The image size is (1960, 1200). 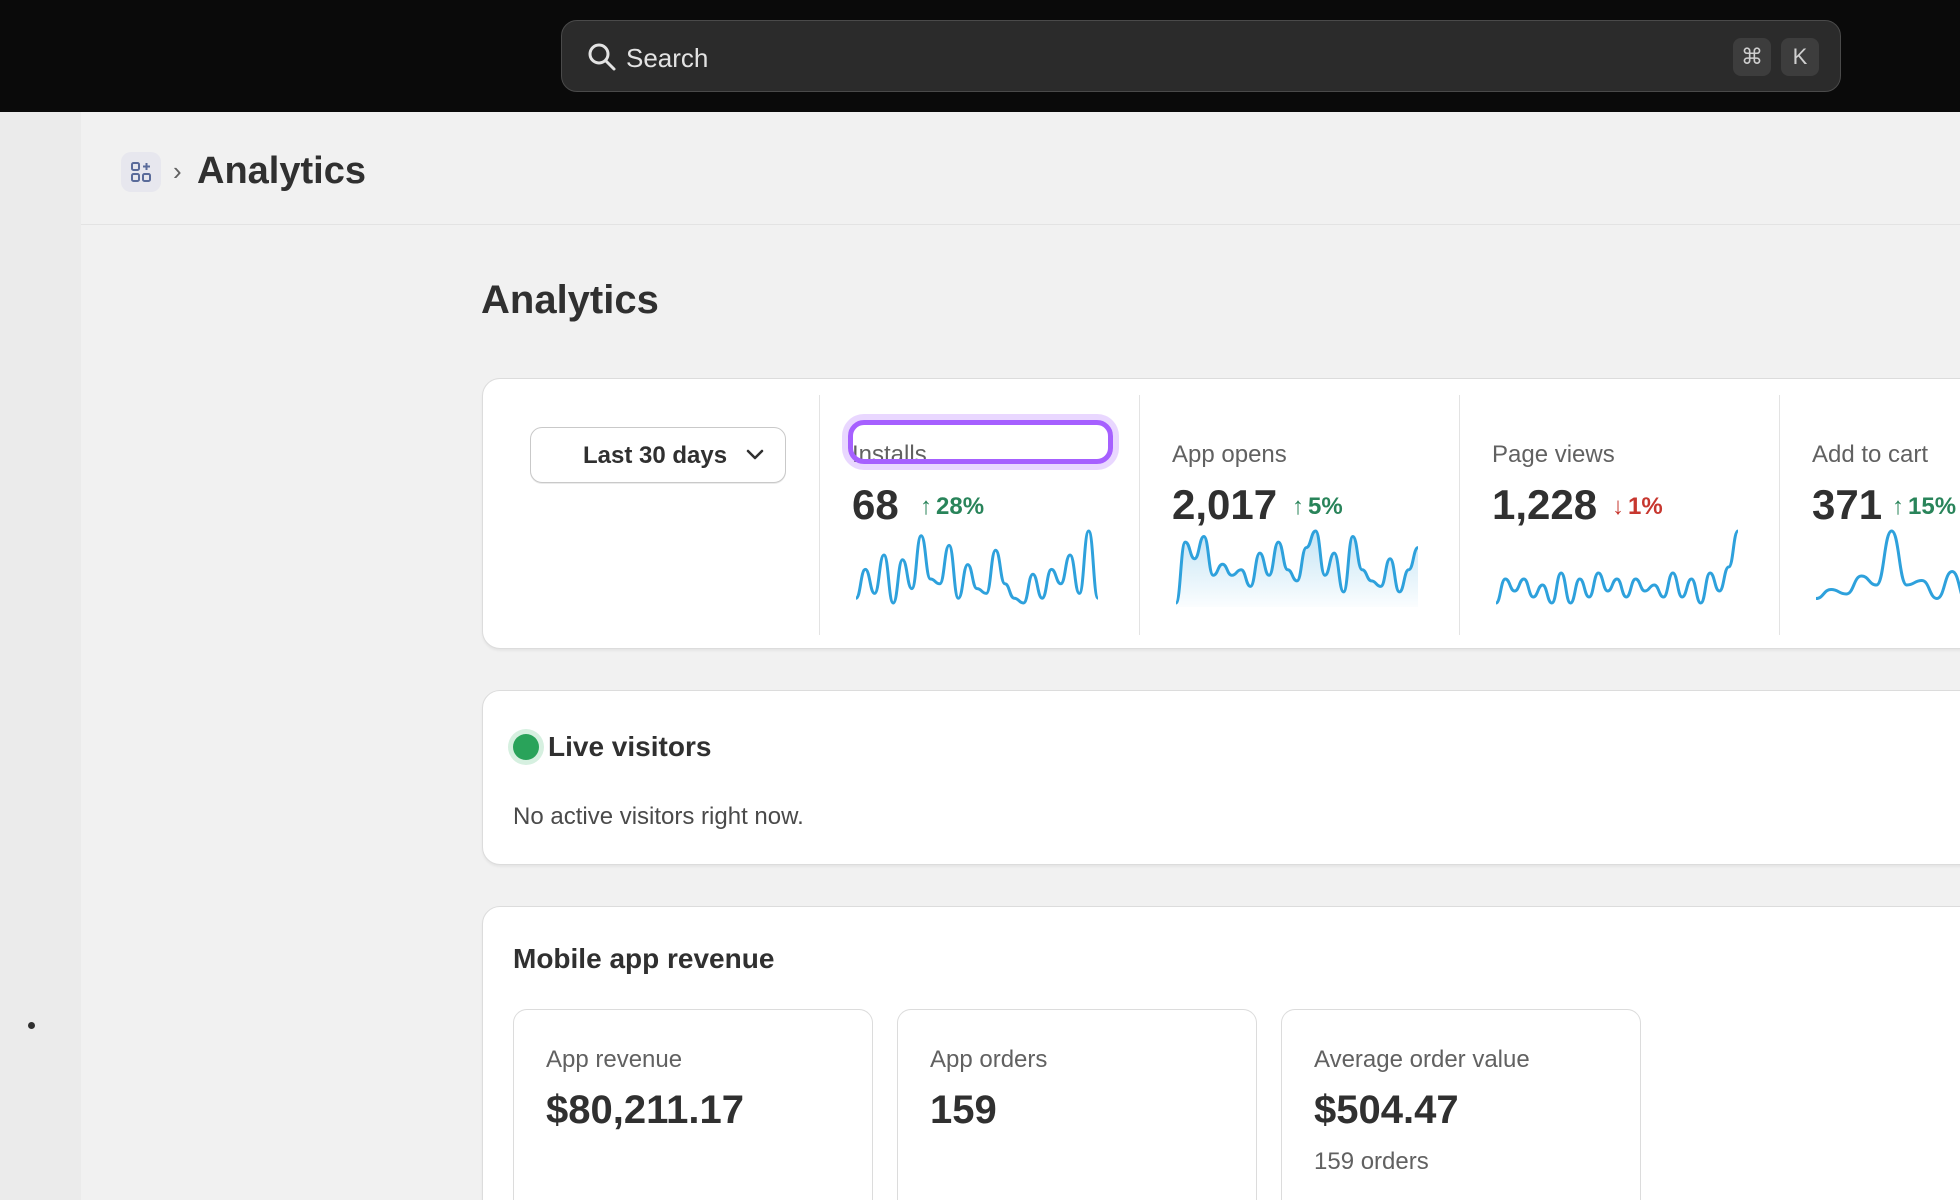 What do you see at coordinates (1800, 57) in the screenshot?
I see `shortcut-k-key: K` at bounding box center [1800, 57].